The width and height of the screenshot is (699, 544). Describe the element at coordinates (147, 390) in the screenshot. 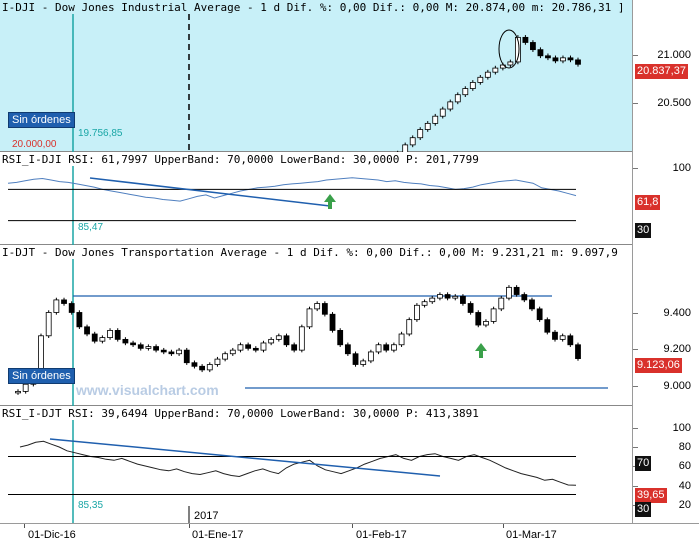

I see `watermark: www.visualchart.com` at that location.